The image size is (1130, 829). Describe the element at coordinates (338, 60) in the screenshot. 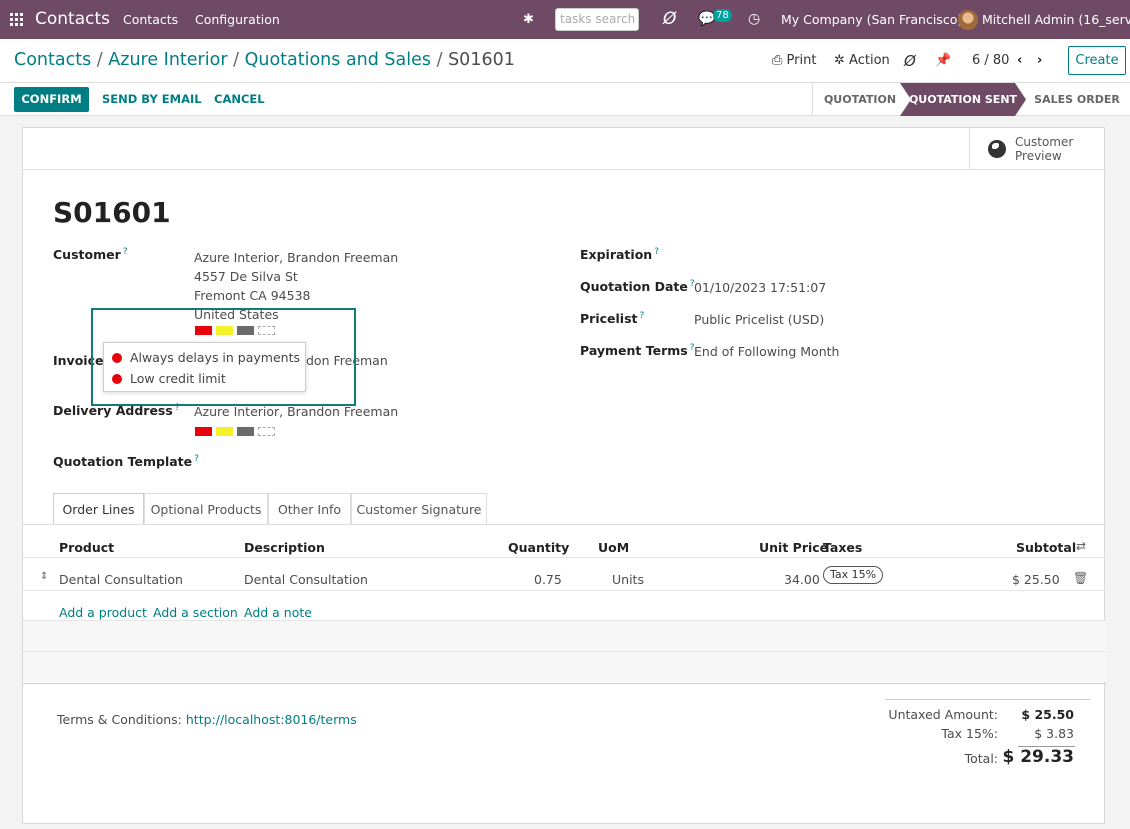

I see `breadcrumb-quotations: Quotations and Sales` at that location.